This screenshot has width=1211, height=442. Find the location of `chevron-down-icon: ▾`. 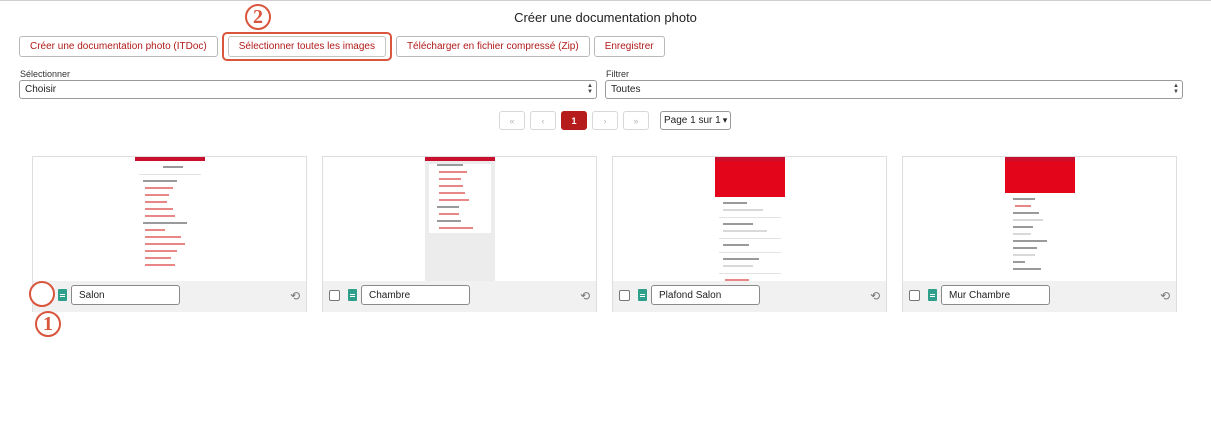

chevron-down-icon: ▾ is located at coordinates (725, 120).